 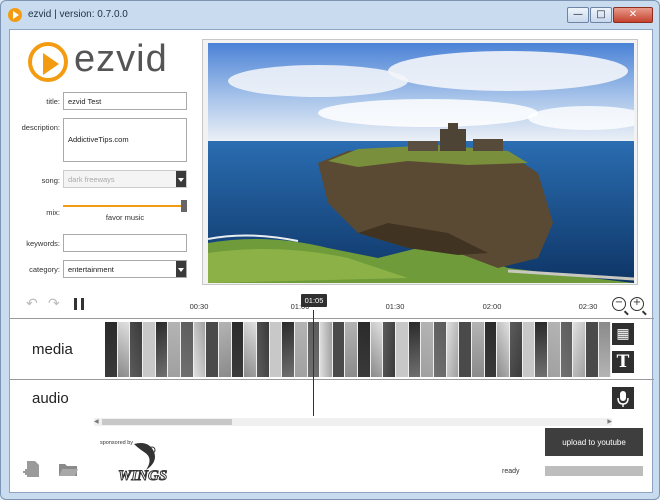 I want to click on playhead-time: 01:05, so click(x=314, y=300).